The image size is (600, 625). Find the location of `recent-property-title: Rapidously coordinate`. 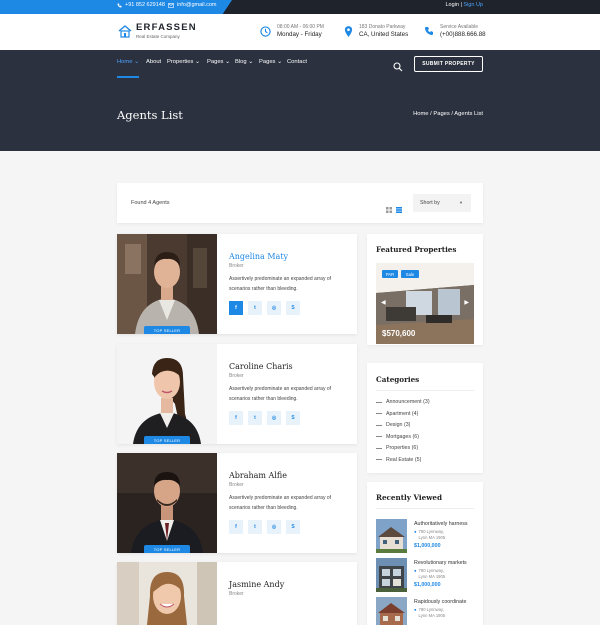

recent-property-title: Rapidously coordinate is located at coordinates (440, 602).